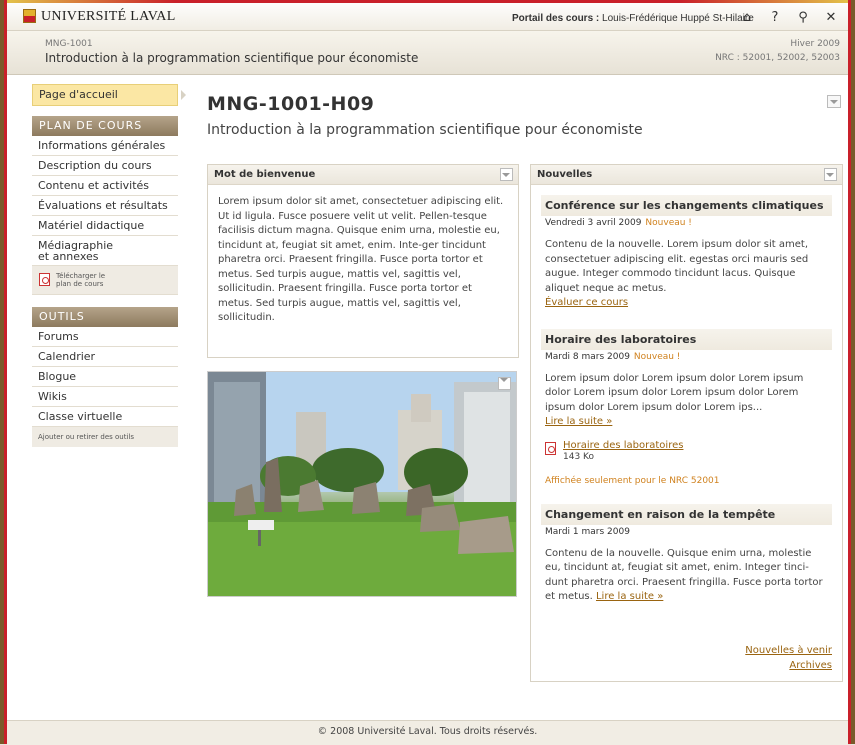  Describe the element at coordinates (105, 166) in the screenshot. I see `sidebar-item-description: Description du cours` at that location.